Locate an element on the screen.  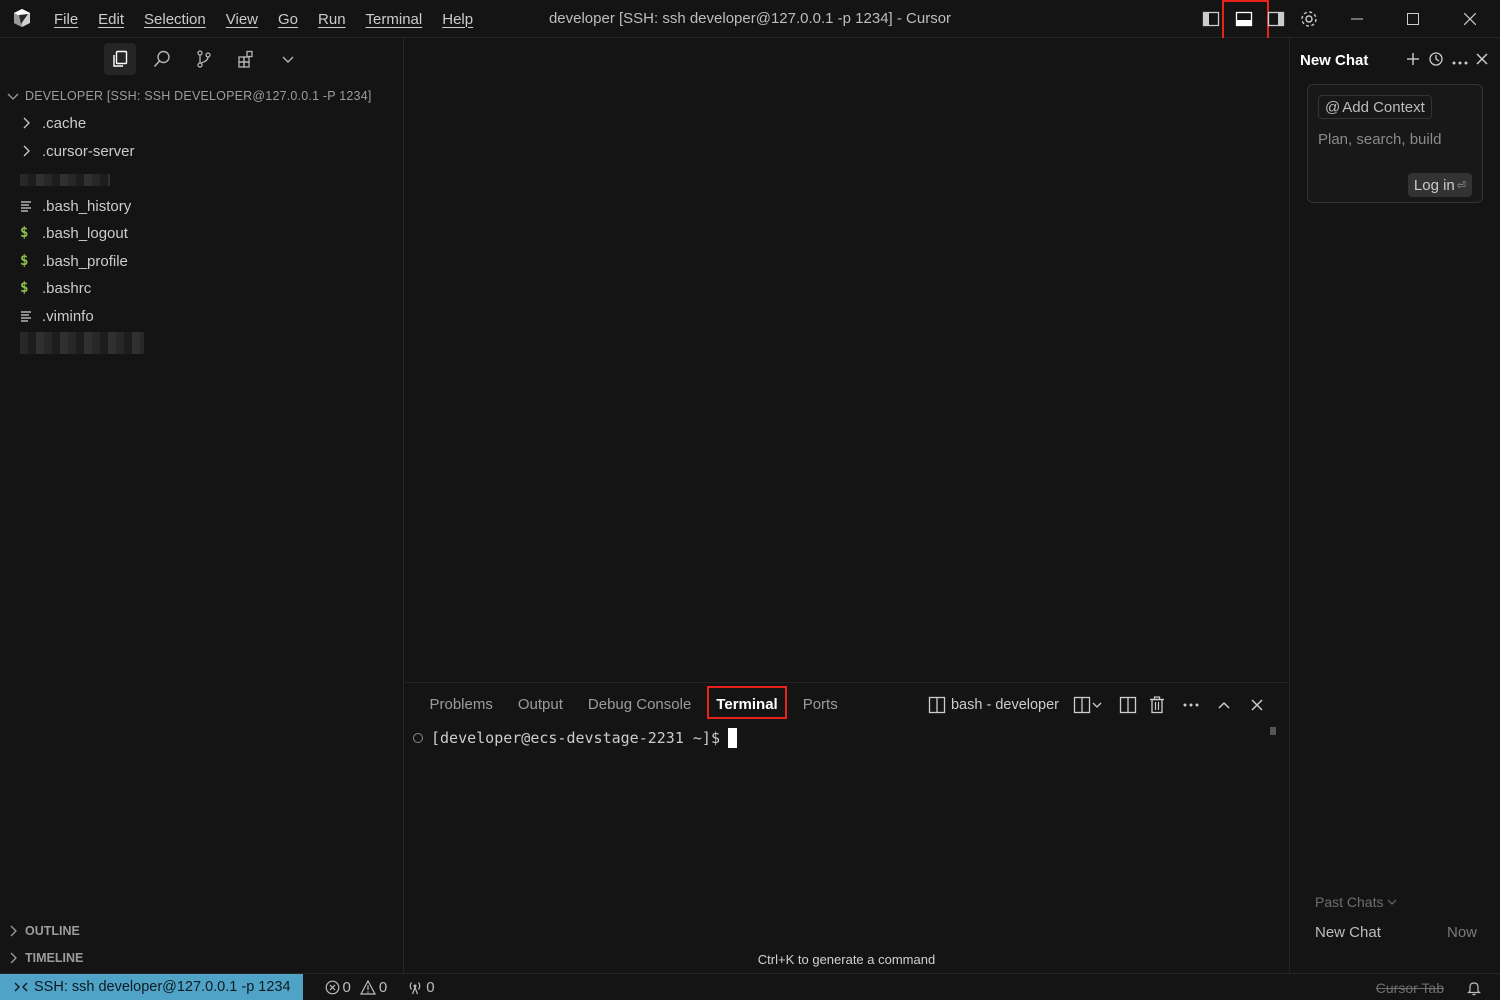
extensions-icon is located at coordinates (245, 59).